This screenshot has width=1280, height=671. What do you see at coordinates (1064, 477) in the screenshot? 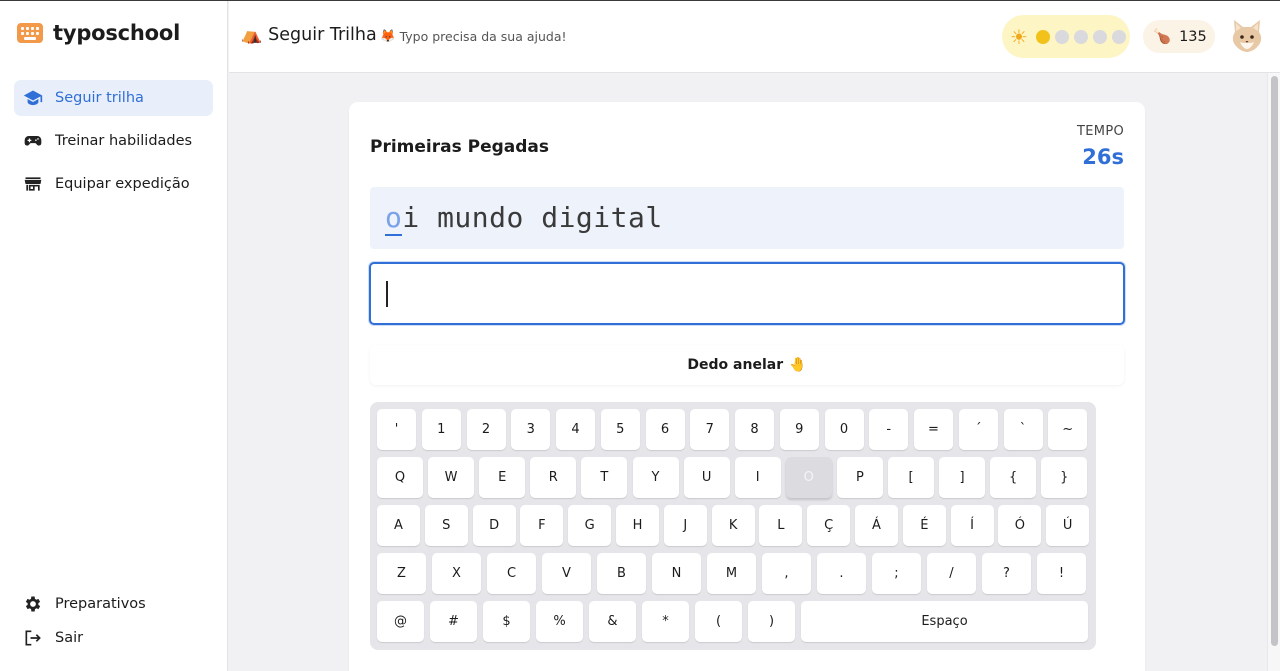
I see `key-r1-13: }` at bounding box center [1064, 477].